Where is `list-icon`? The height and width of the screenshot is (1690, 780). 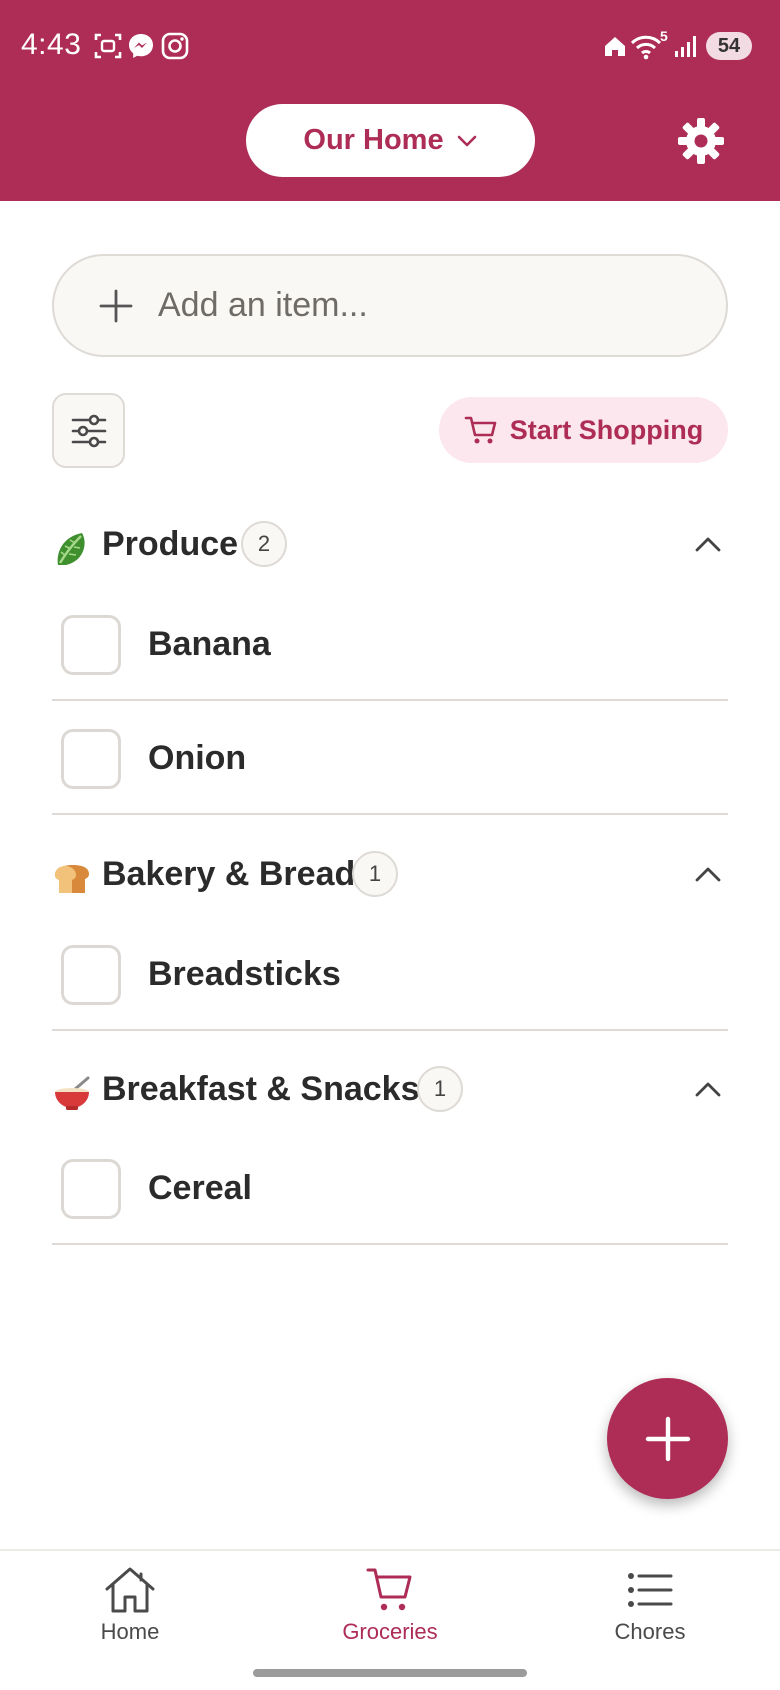
list-icon is located at coordinates (650, 1590).